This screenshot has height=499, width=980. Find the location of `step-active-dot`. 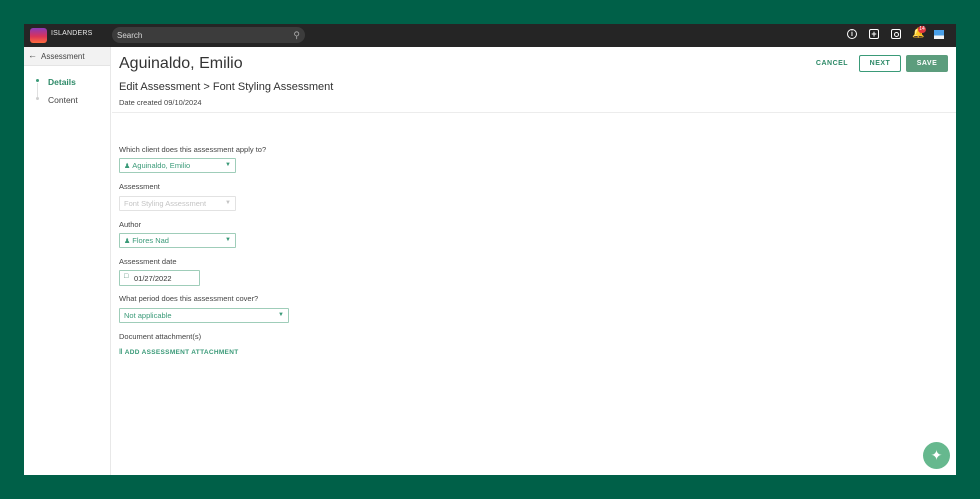

step-active-dot is located at coordinates (37, 80).